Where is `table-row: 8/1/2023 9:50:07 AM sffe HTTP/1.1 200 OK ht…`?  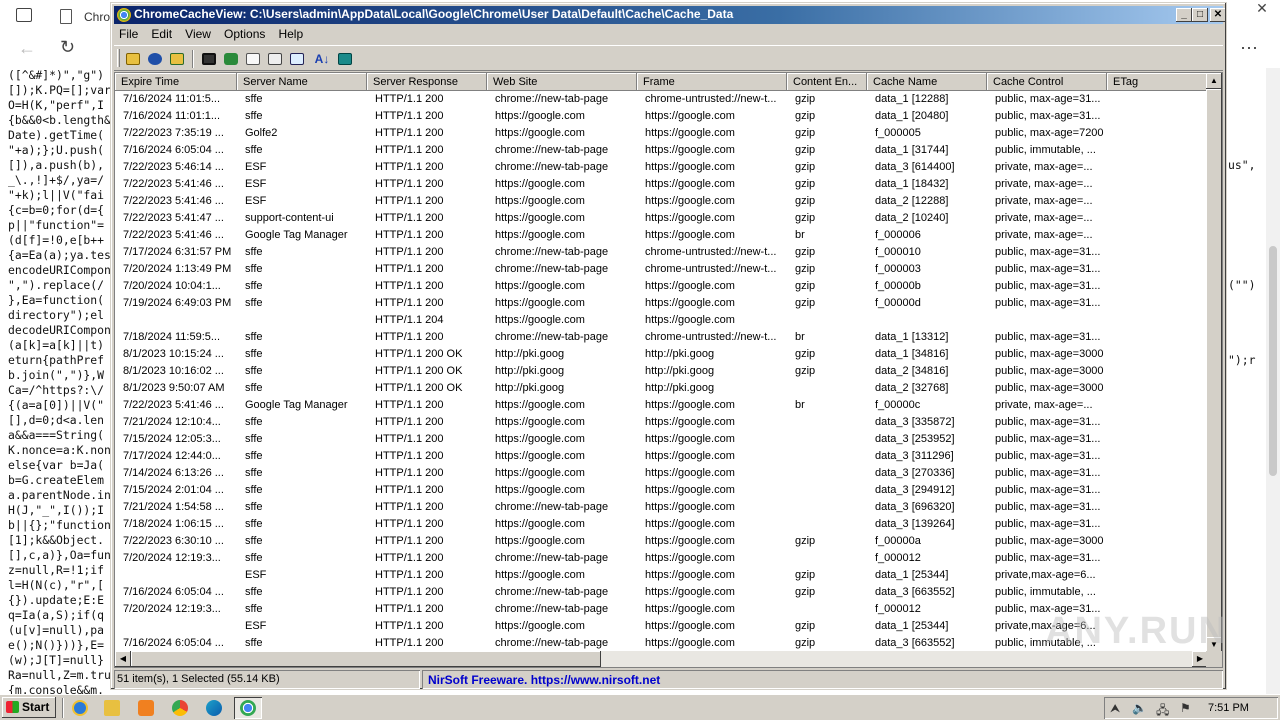
table-row: 8/1/2023 9:50:07 AM sffe HTTP/1.1 200 OK ht… is located at coordinates (661, 388).